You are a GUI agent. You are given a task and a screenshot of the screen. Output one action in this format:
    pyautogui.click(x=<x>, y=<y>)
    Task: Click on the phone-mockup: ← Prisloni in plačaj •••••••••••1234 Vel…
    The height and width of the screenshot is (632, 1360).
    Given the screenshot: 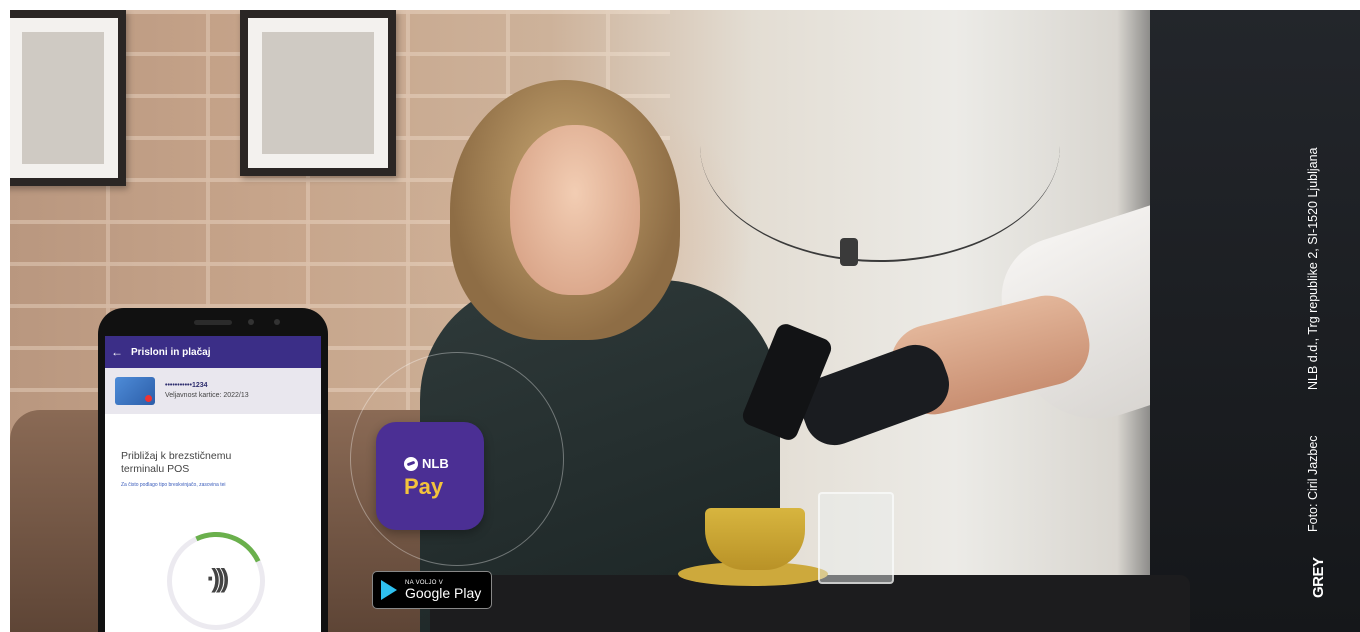 What is the action you would take?
    pyautogui.click(x=213, y=470)
    